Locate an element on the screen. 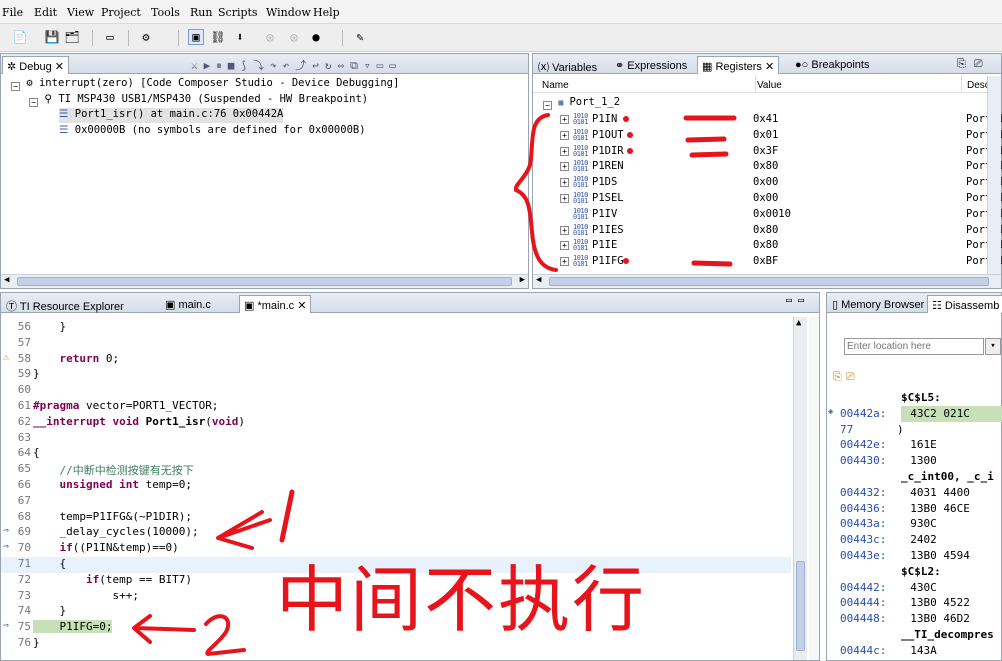 The width and height of the screenshot is (1002, 661). annotation-brace is located at coordinates (535, 192).